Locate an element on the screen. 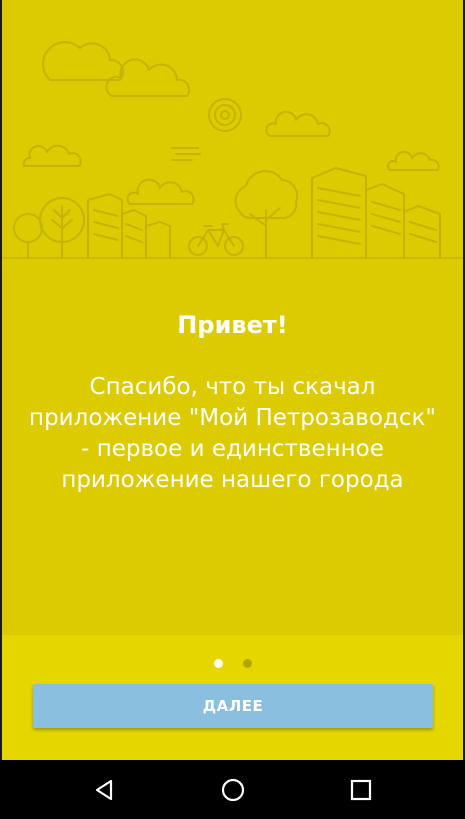 Image resolution: width=465 pixels, height=819 pixels. screen-edge-left is located at coordinates (1, 380).